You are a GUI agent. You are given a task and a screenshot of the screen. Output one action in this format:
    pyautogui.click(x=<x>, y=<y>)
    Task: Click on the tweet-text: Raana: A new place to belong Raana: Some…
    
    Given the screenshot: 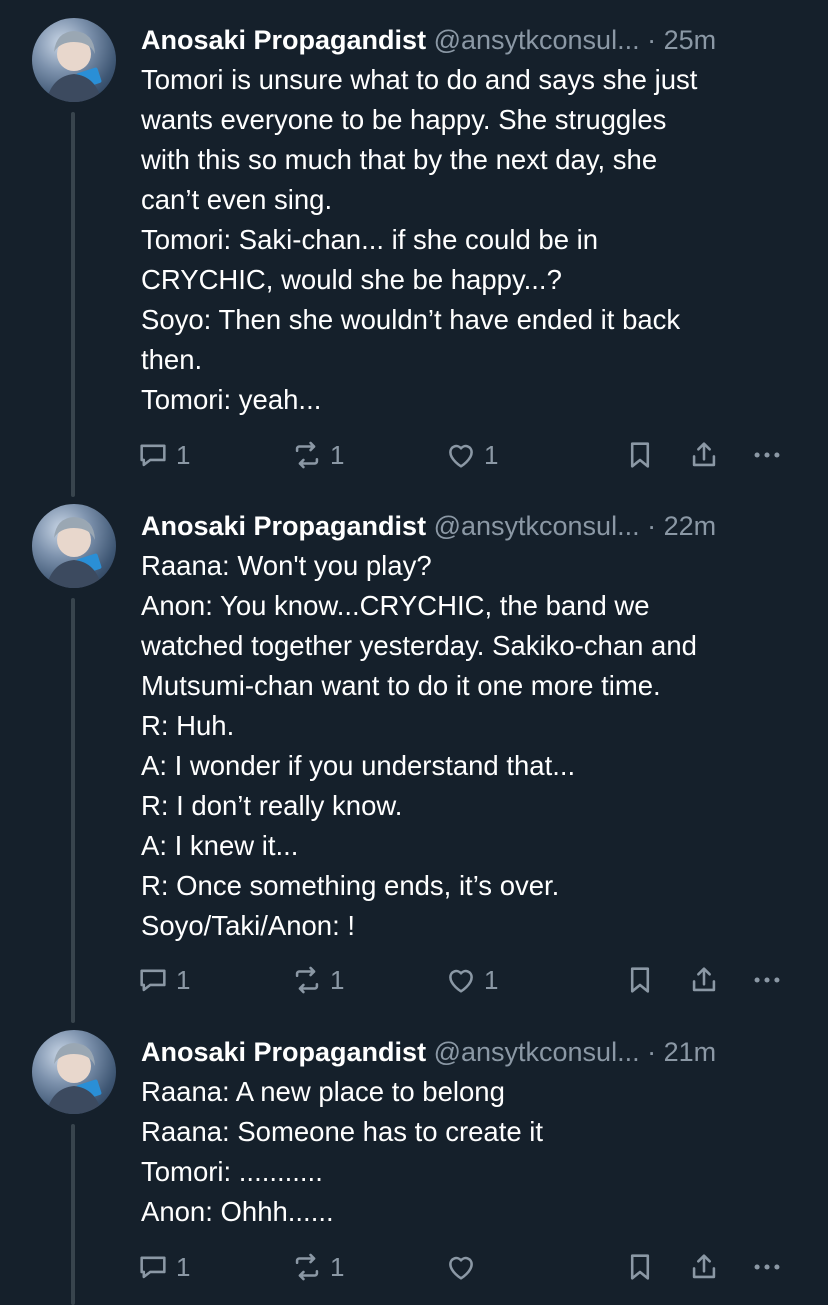 What is the action you would take?
    pyautogui.click(x=476, y=1152)
    